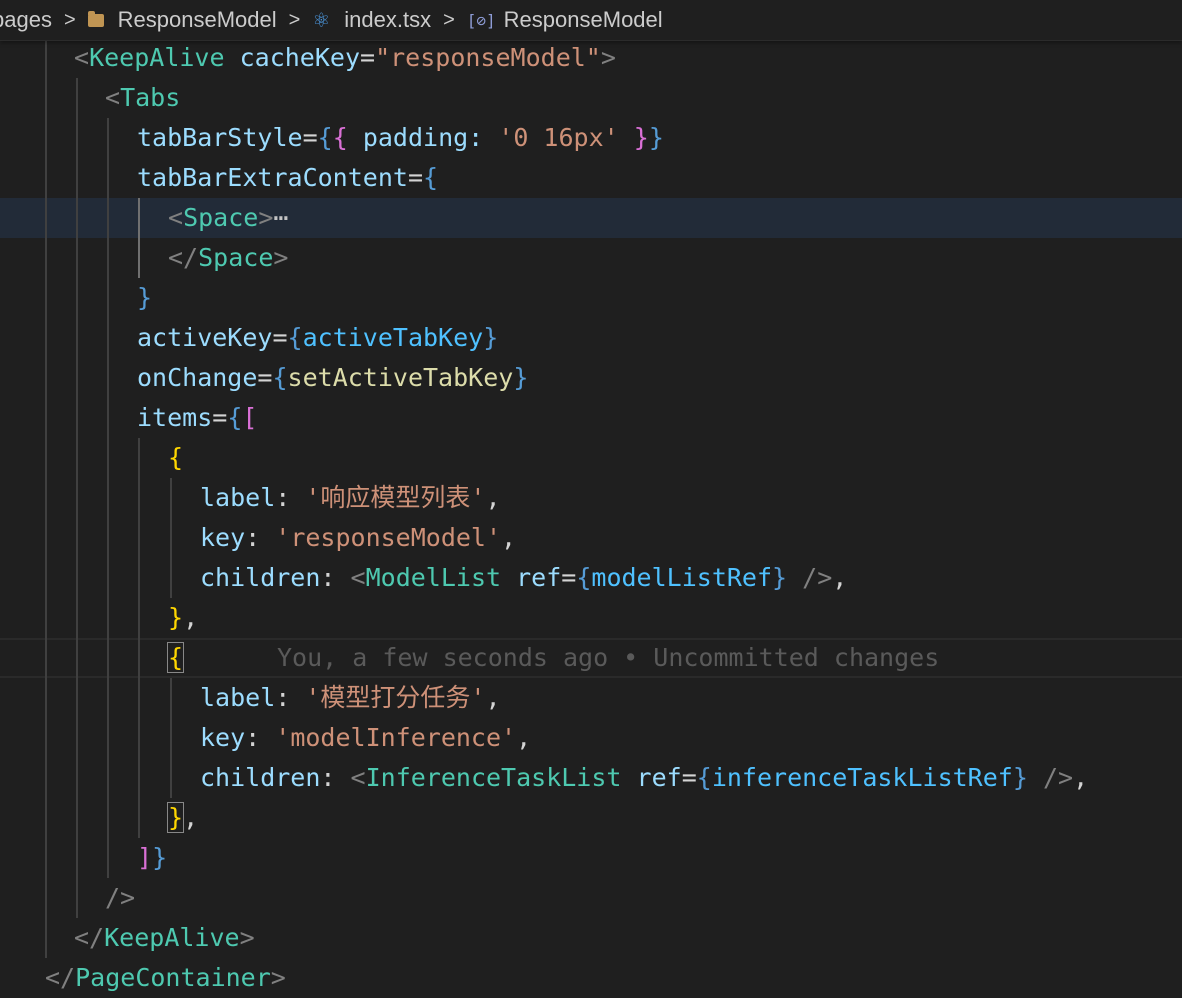  What do you see at coordinates (371, 20) in the screenshot?
I see `breadcrumb-item-file: ⚛ index.tsx` at bounding box center [371, 20].